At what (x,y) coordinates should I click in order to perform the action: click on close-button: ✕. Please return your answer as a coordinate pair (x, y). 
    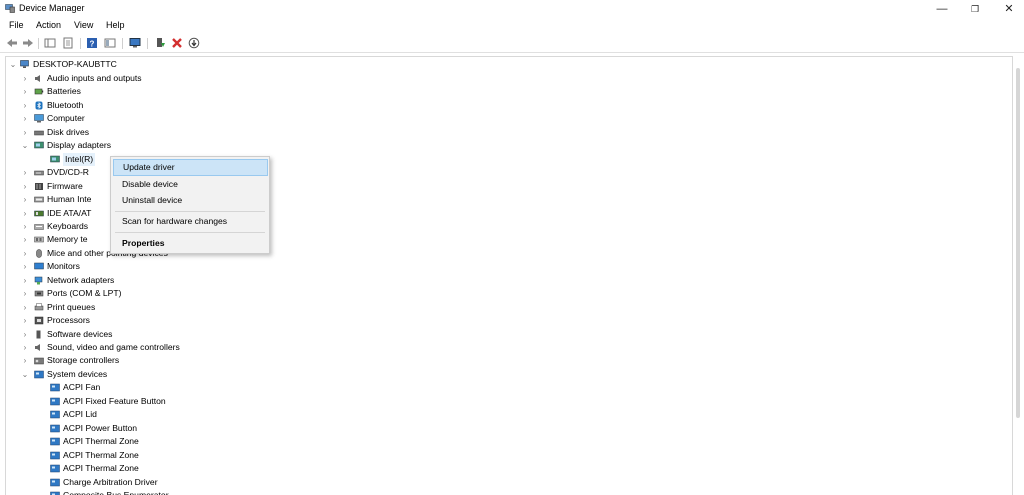
    Looking at the image, I should click on (1009, 9).